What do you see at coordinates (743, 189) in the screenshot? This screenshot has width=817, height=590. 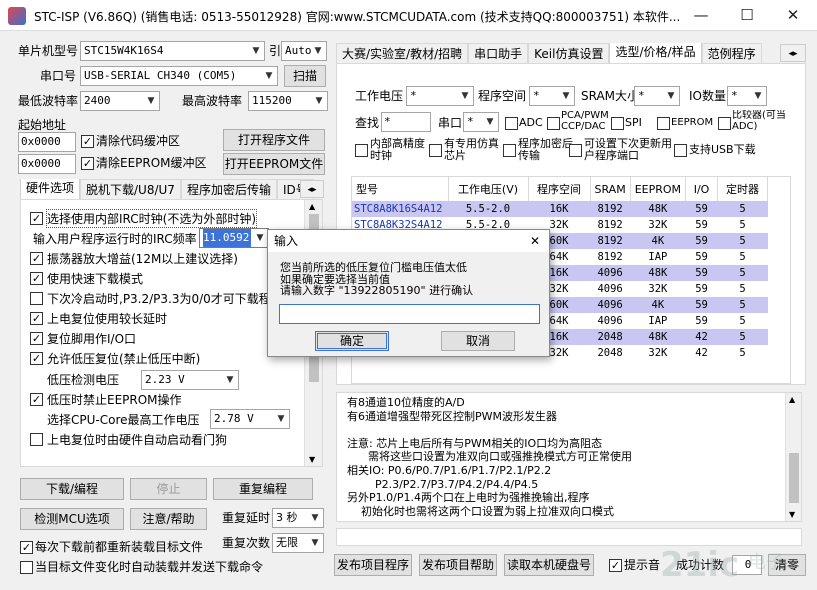 I see `column-header: 定时器` at bounding box center [743, 189].